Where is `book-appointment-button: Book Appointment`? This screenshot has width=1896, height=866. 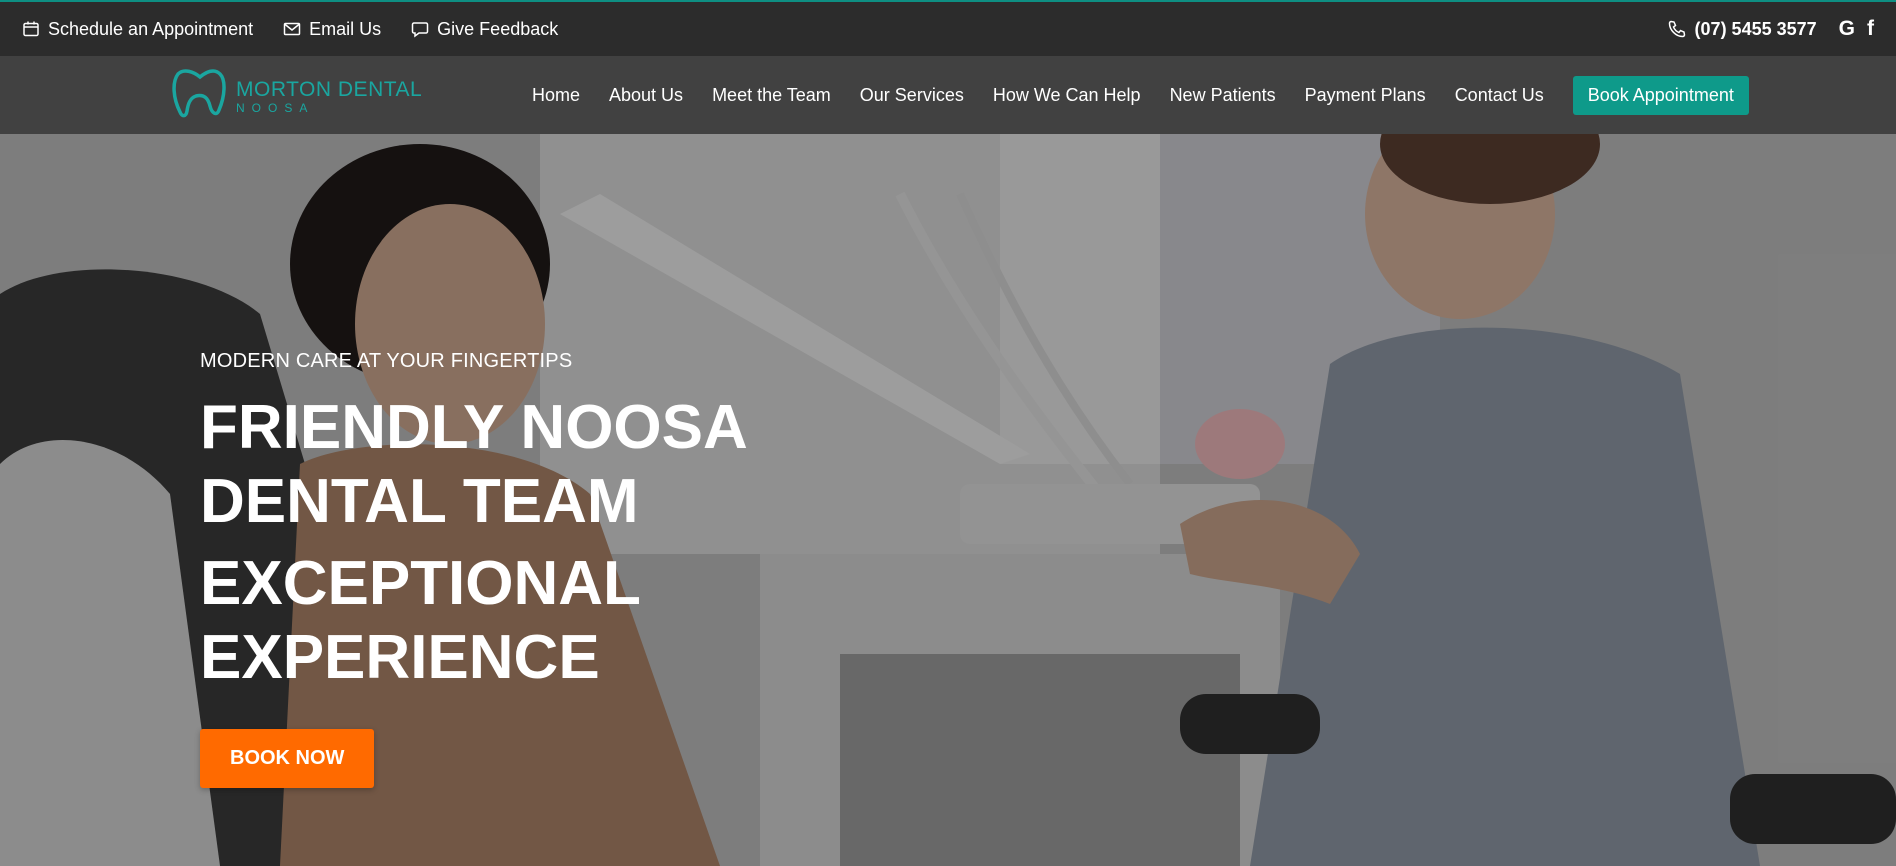 book-appointment-button: Book Appointment is located at coordinates (1660, 95).